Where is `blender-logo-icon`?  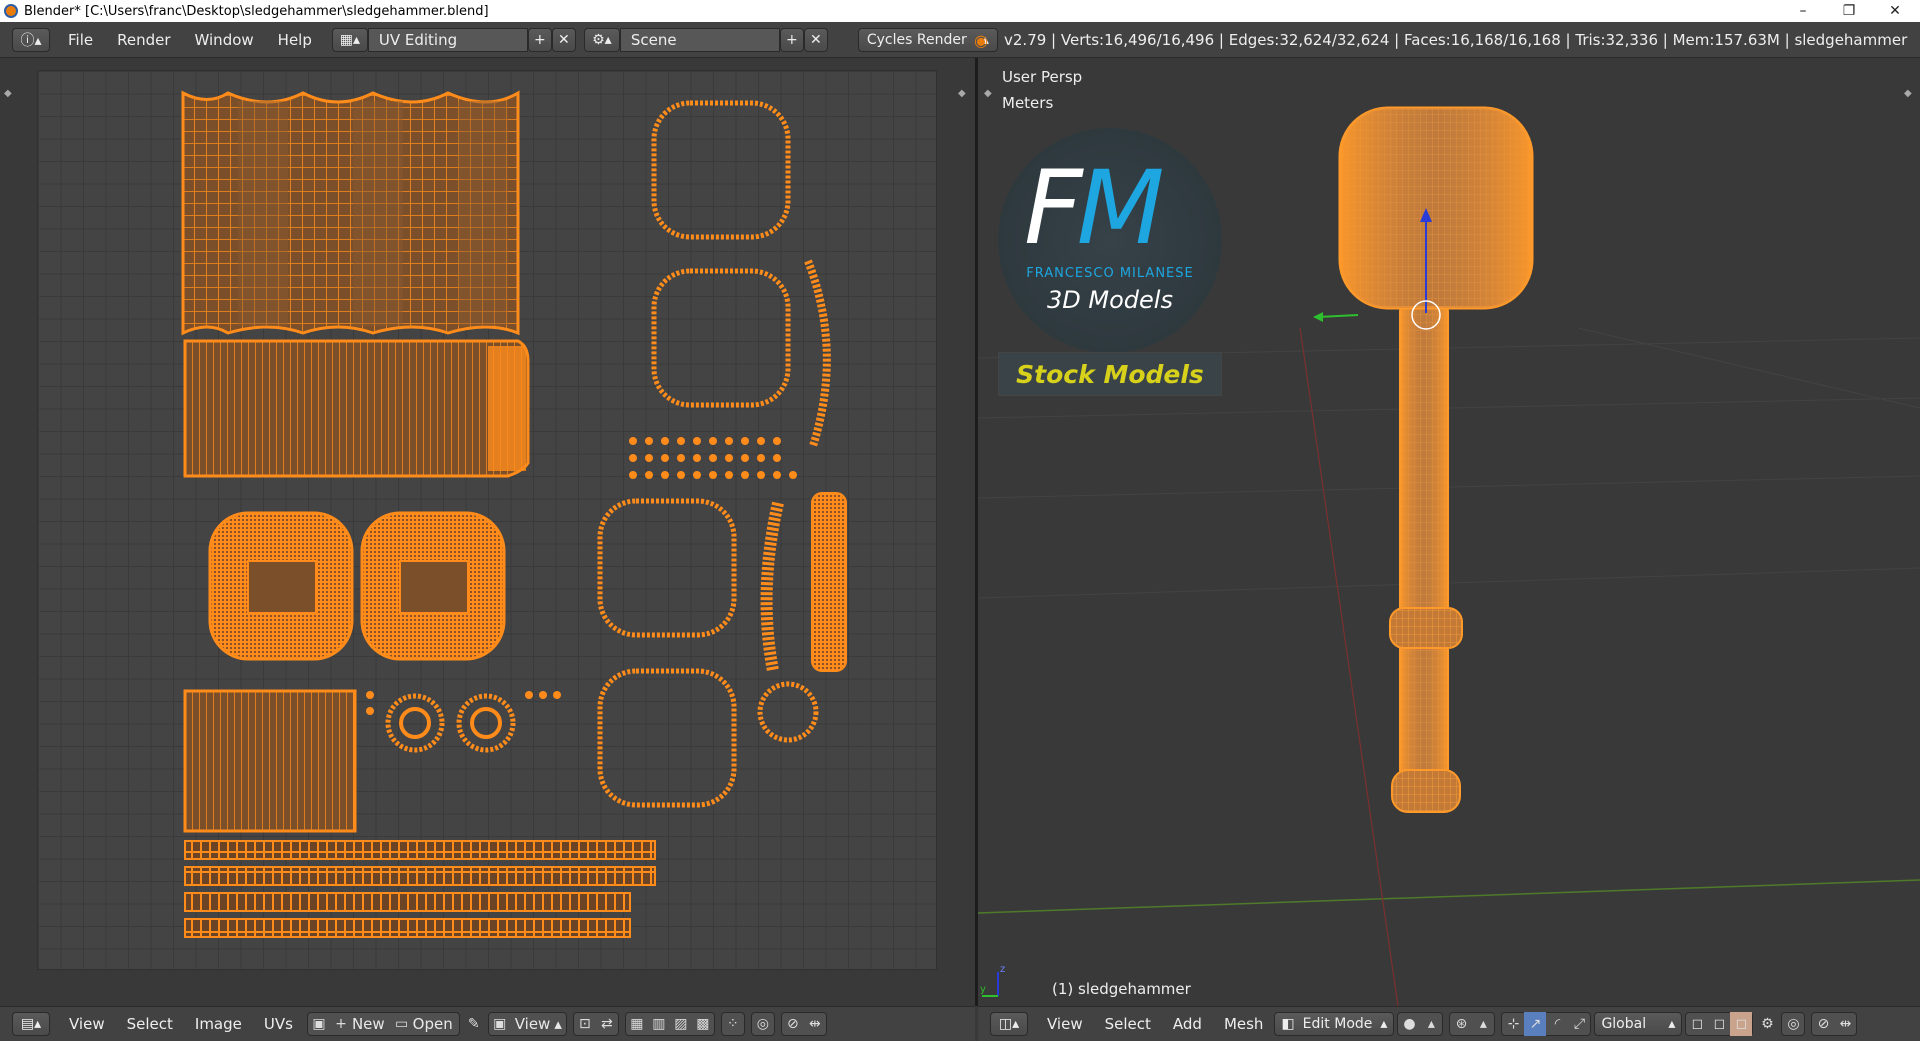
blender-logo-icon is located at coordinates (11, 11).